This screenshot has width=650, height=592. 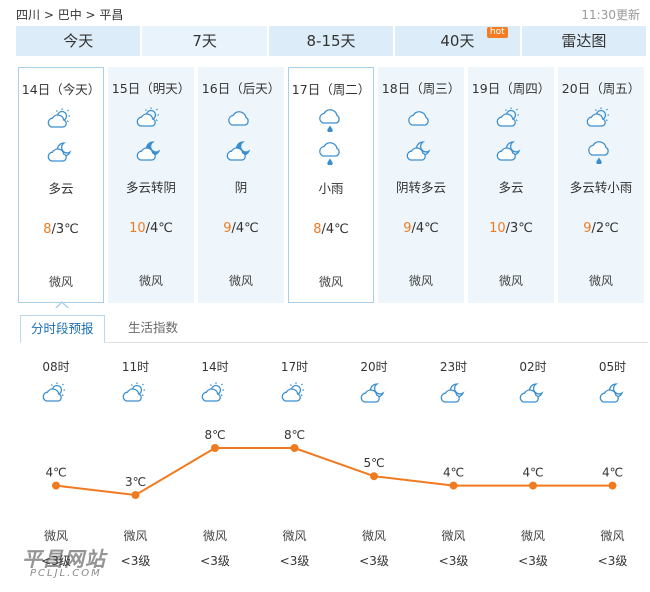 What do you see at coordinates (373, 463) in the screenshot?
I see `temperature-label: 5℃` at bounding box center [373, 463].